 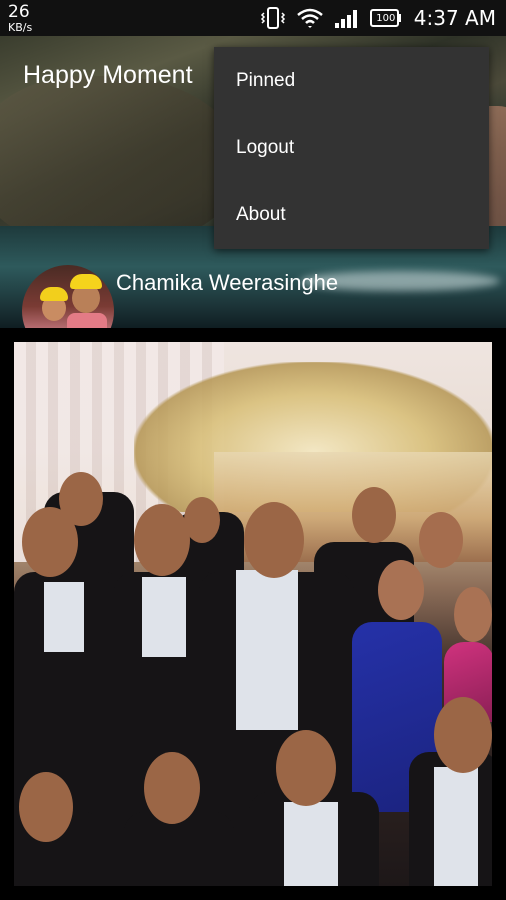 What do you see at coordinates (386, 18) in the screenshot?
I see `battery-level: 100` at bounding box center [386, 18].